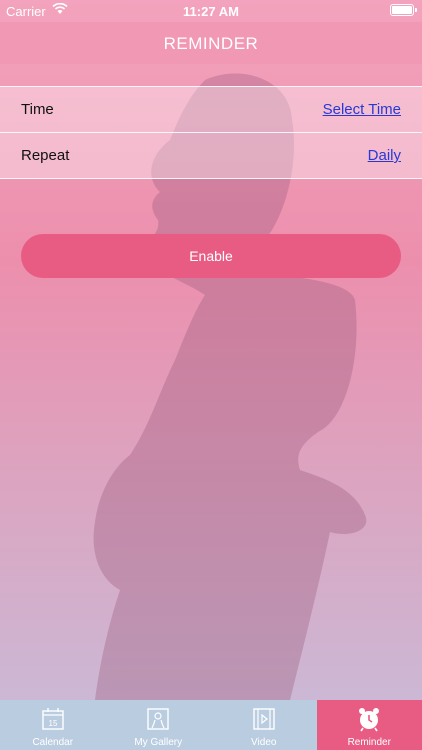 This screenshot has height=750, width=422. What do you see at coordinates (211, 109) in the screenshot?
I see `time-row: Time Select Time` at bounding box center [211, 109].